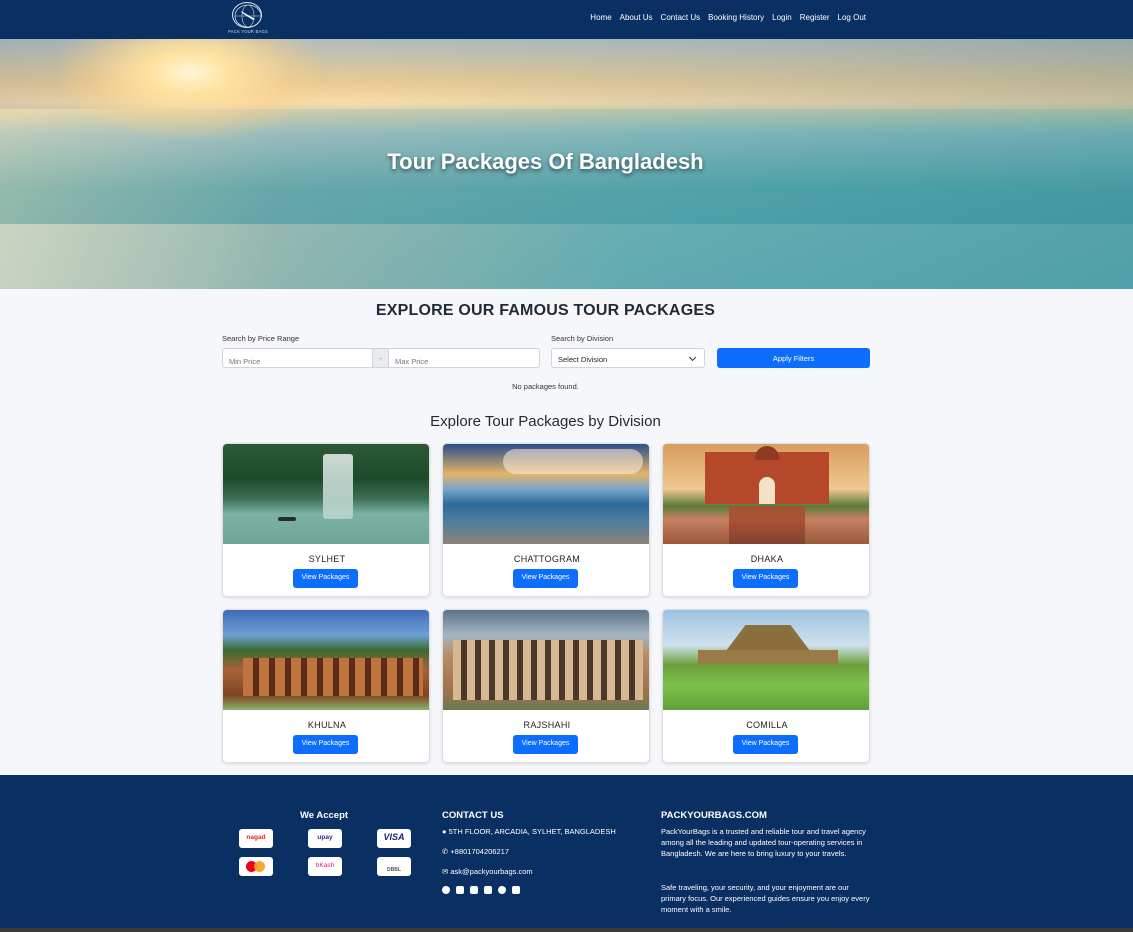  What do you see at coordinates (547, 559) in the screenshot?
I see `division-name: CHATTOGRAM` at bounding box center [547, 559].